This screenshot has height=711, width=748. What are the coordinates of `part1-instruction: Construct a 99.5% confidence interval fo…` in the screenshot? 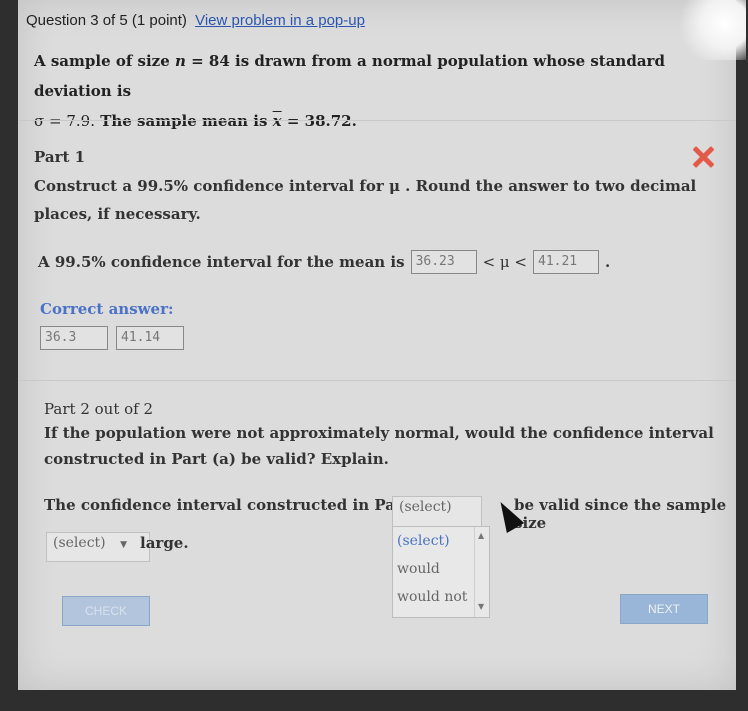 It's located at (365, 200).